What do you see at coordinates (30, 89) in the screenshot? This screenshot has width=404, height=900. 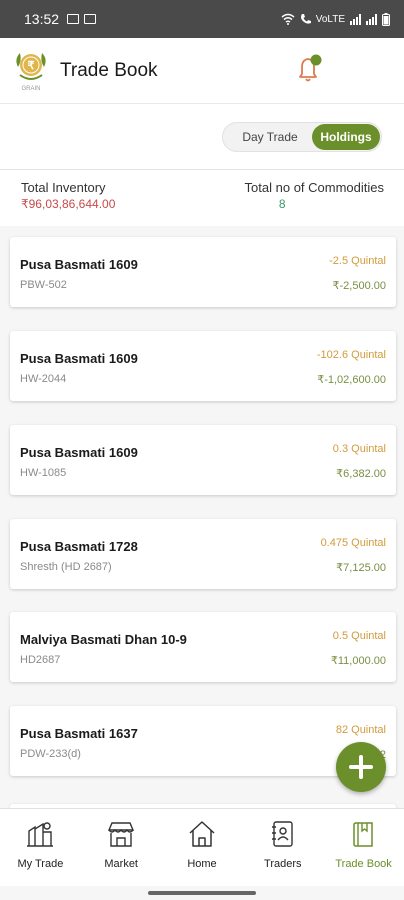 I see `logo-text: GRAIN` at bounding box center [30, 89].